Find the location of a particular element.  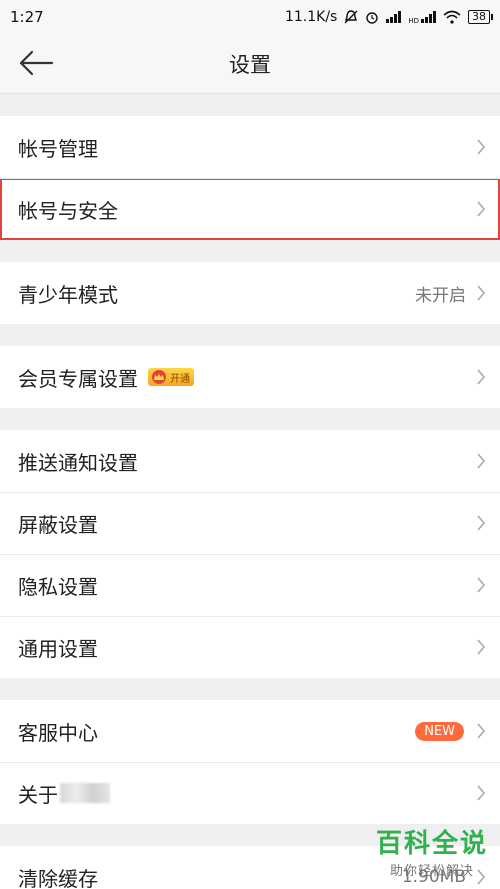

vip-settings-item: 会员专属设置 开通 is located at coordinates (250, 377).